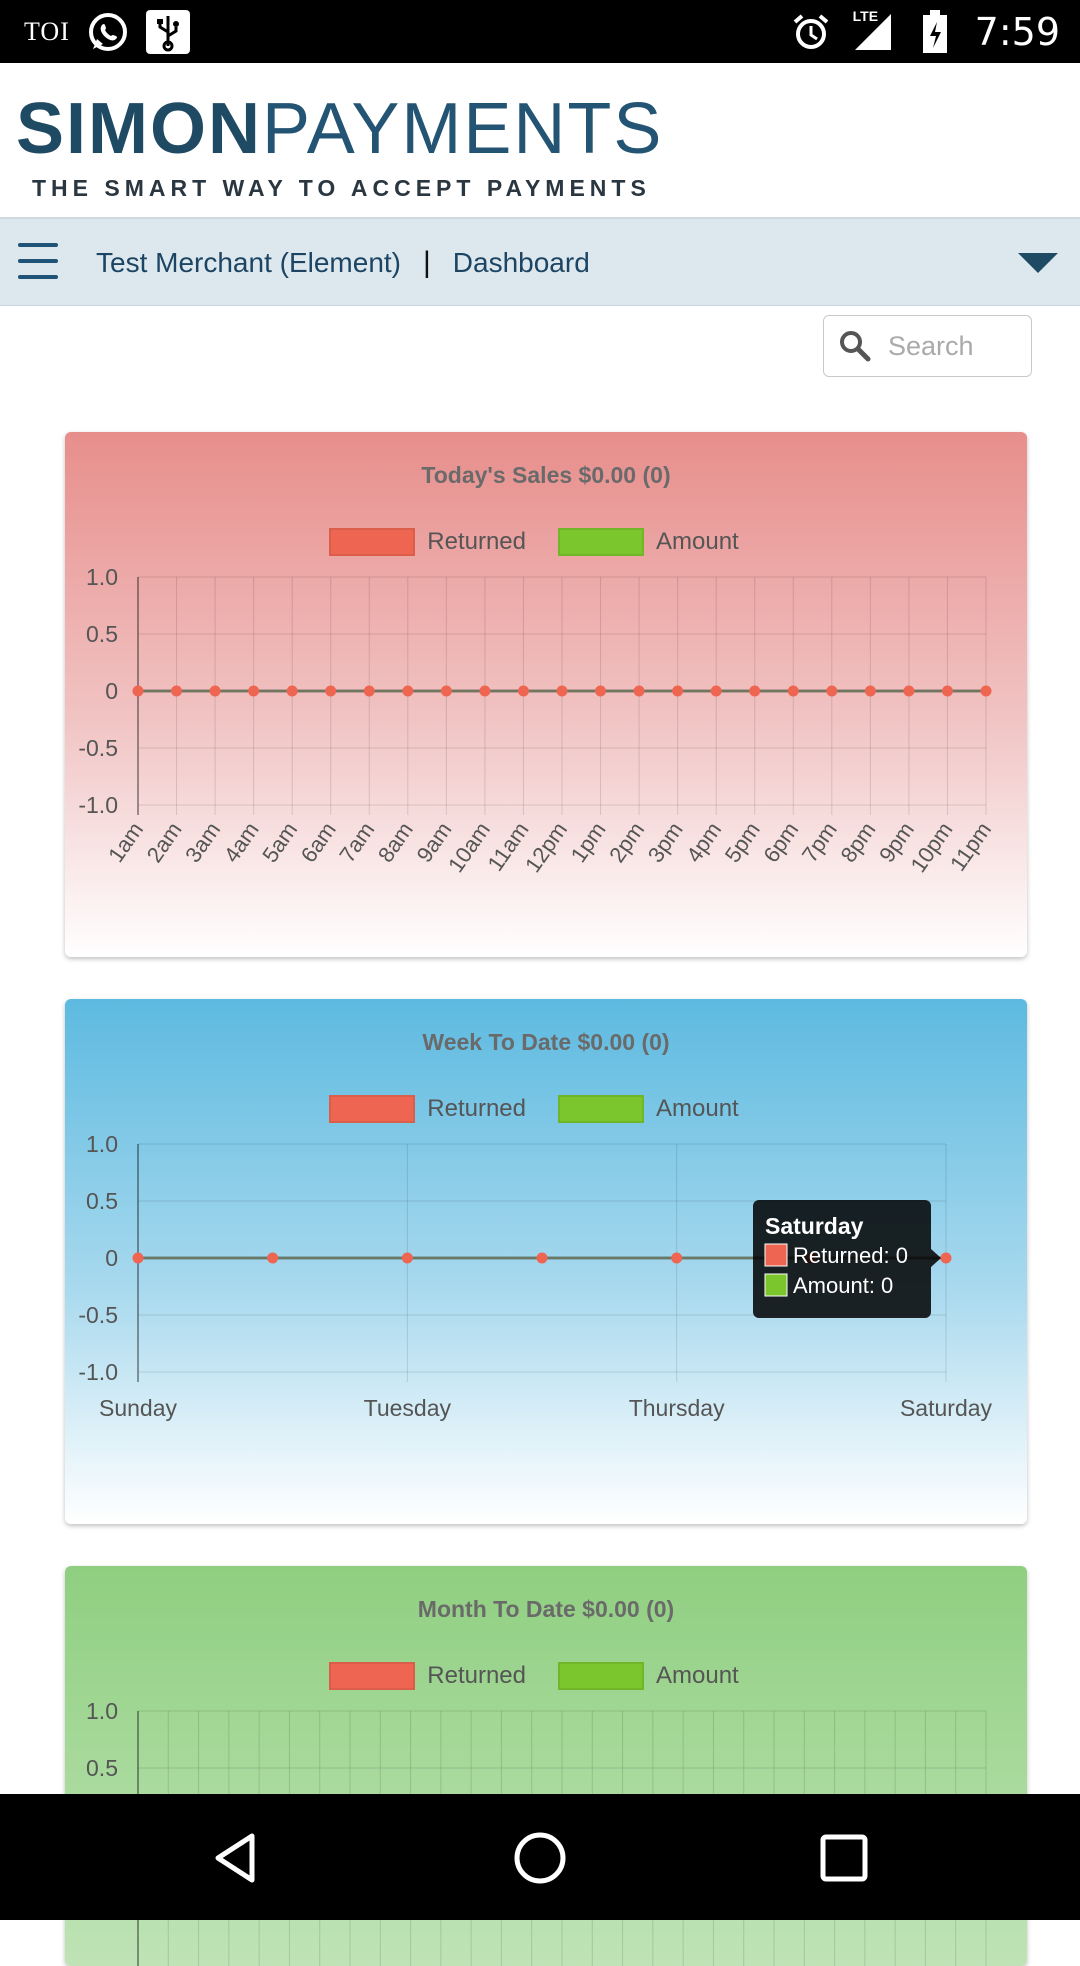  I want to click on search-box, so click(927, 346).